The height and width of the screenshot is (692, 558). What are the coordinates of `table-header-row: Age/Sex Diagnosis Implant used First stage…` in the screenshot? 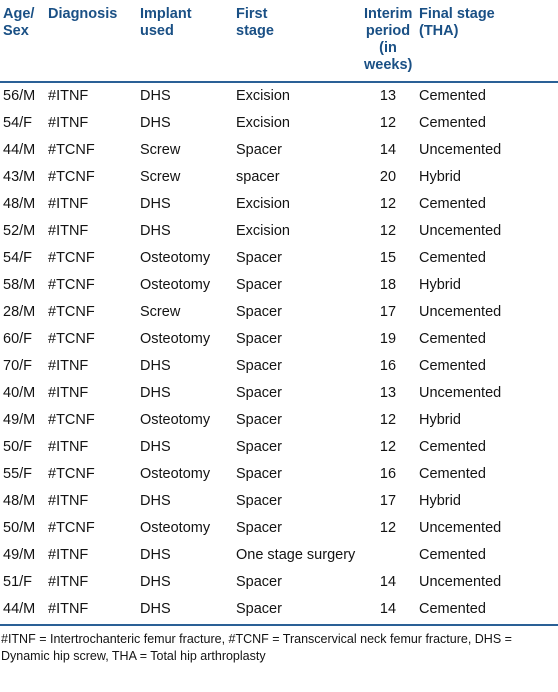 It's located at (279, 41).